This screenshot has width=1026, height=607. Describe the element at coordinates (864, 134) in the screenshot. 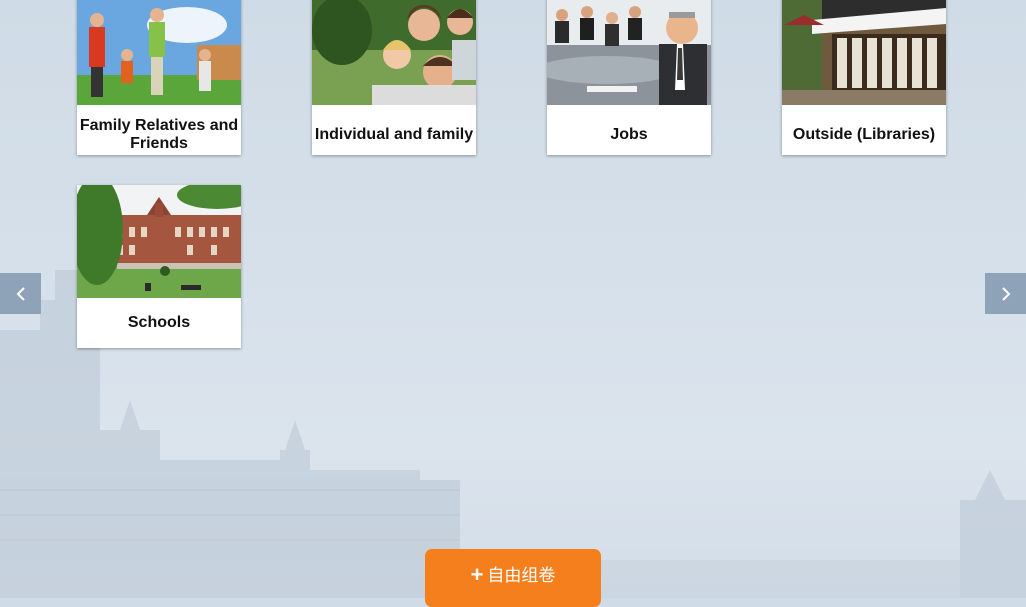

I see `card-label: Outside (Libraries)` at that location.